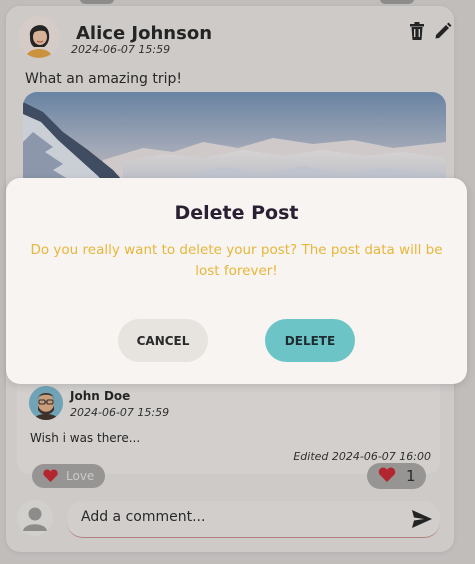  I want to click on cancel-button: CANCEL, so click(163, 340).